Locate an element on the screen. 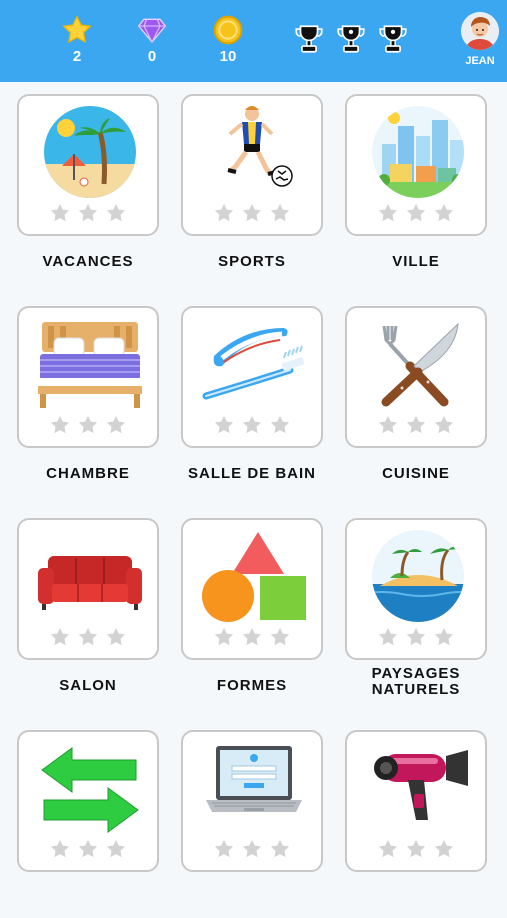 The image size is (507, 918). category-tile-paysages-naturels: PAYSAGES NATURELS is located at coordinates (426, 606).